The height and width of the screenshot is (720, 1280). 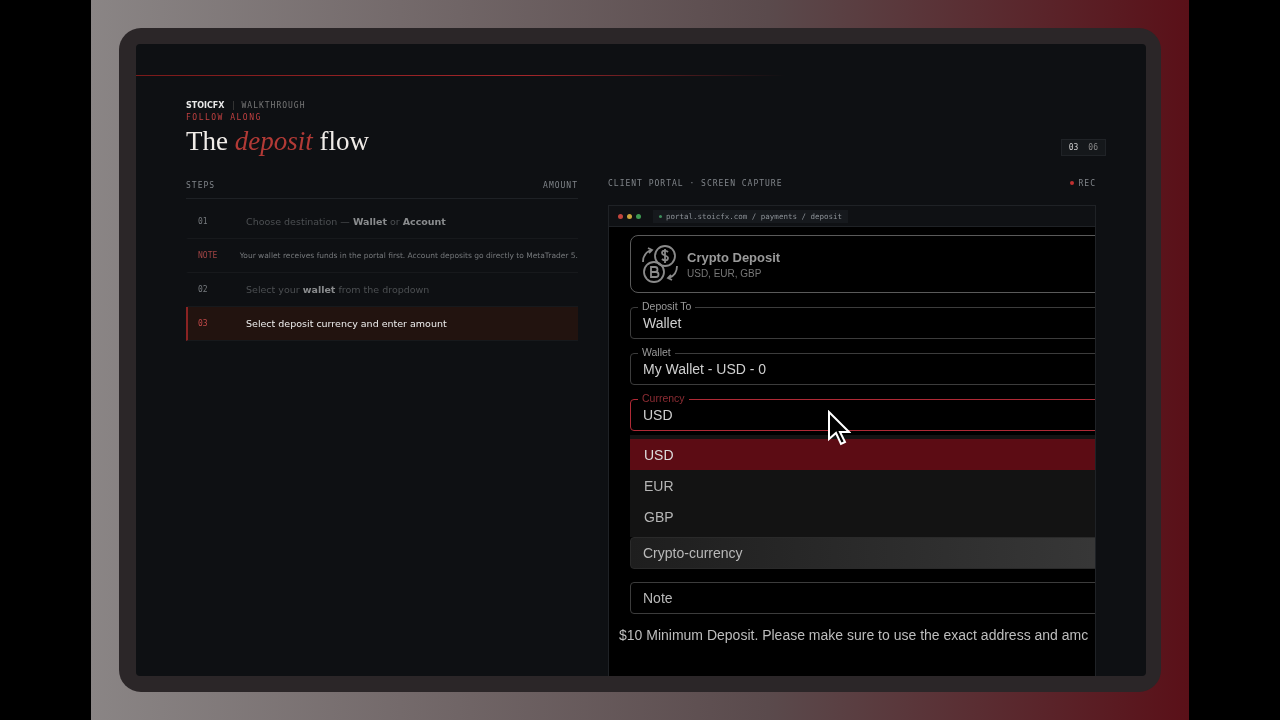 I want to click on coin-exchange-icon, so click(x=660, y=264).